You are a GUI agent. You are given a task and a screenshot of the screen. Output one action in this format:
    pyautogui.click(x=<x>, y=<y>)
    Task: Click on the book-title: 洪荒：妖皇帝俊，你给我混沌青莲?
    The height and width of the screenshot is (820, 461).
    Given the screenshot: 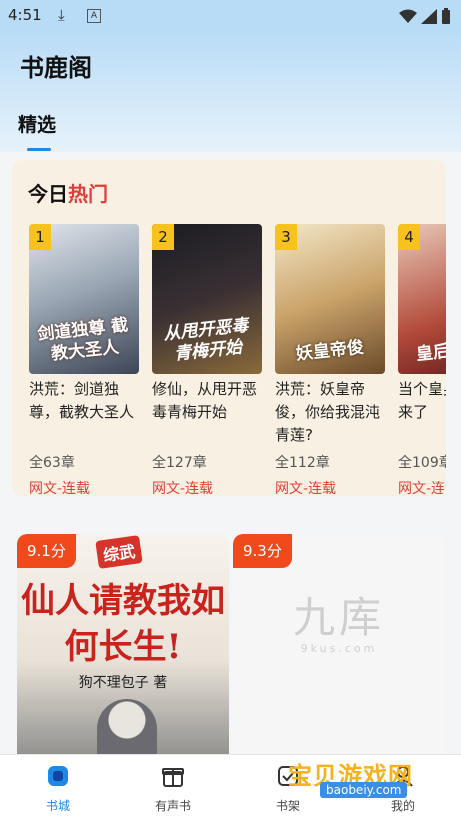 What is the action you would take?
    pyautogui.click(x=328, y=412)
    